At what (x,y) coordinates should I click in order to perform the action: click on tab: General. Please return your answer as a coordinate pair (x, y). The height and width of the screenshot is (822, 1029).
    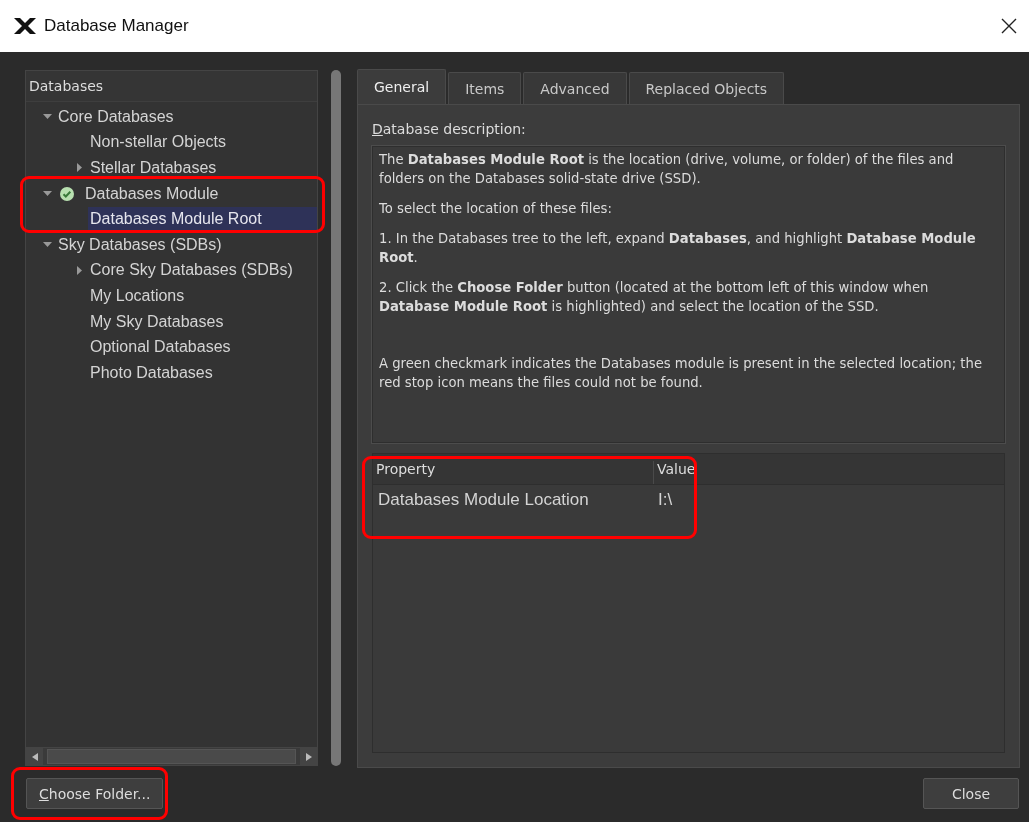
    Looking at the image, I should click on (402, 86).